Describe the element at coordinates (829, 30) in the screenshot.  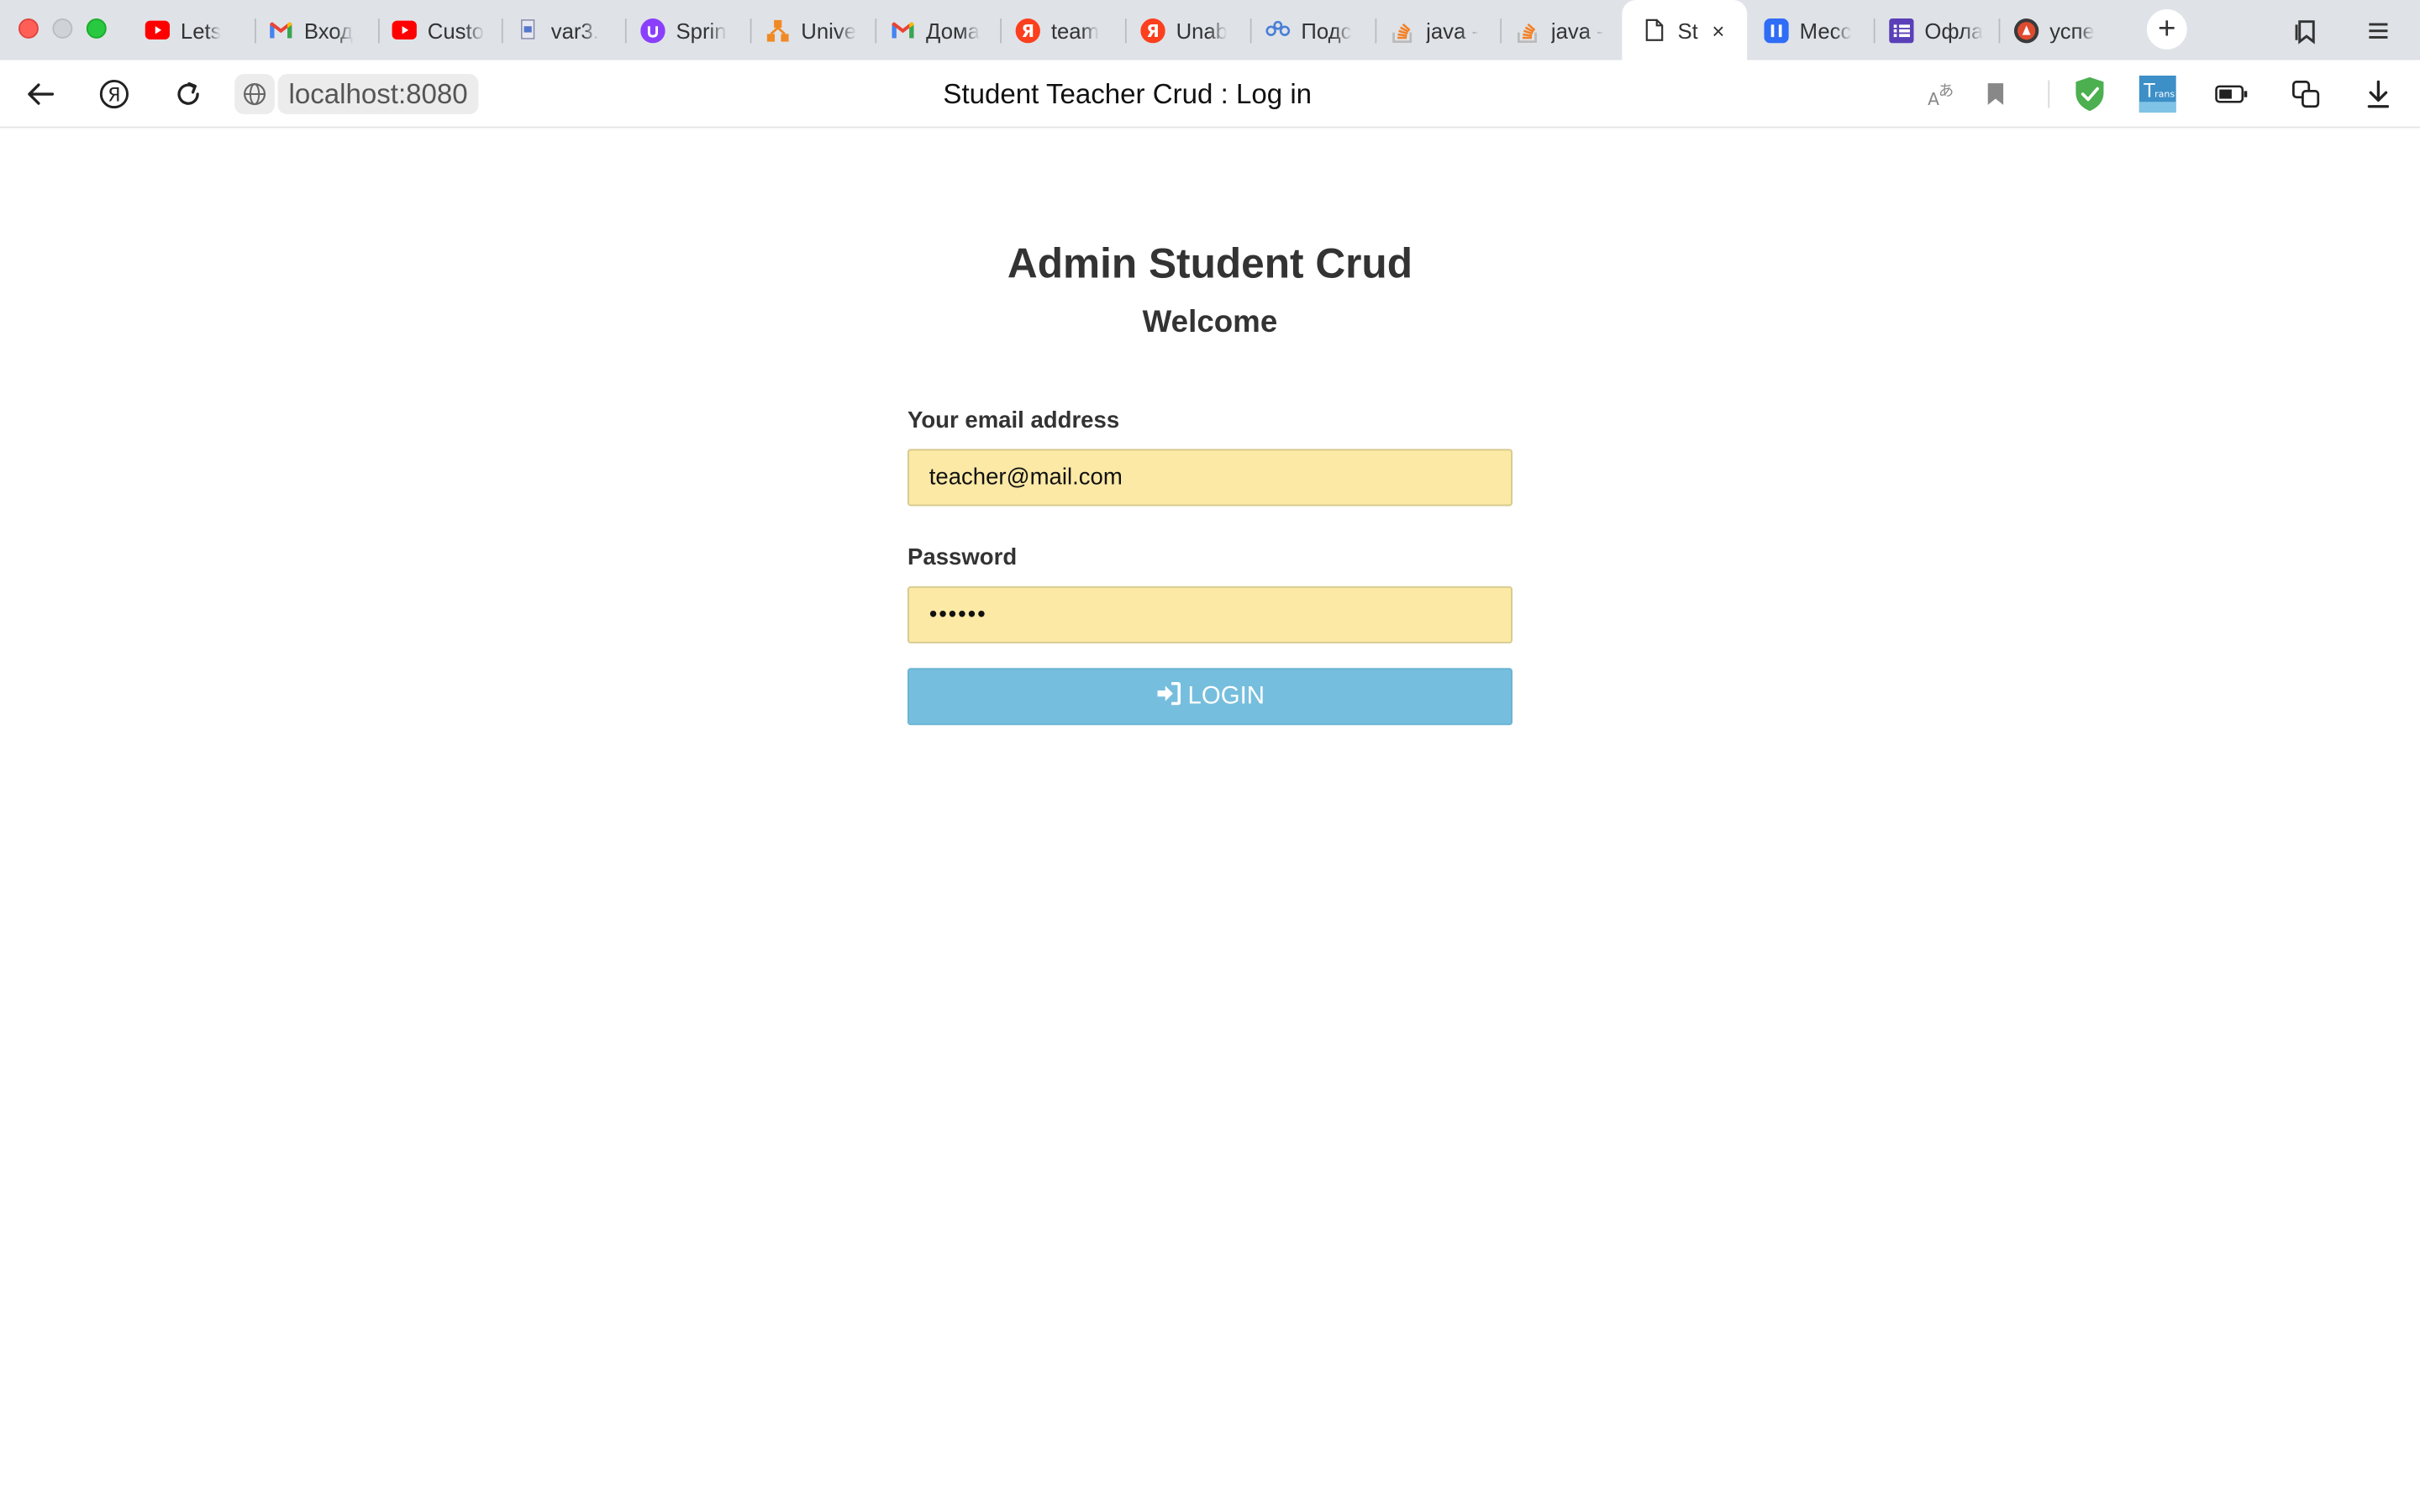
I see `tab-label: Unive` at that location.